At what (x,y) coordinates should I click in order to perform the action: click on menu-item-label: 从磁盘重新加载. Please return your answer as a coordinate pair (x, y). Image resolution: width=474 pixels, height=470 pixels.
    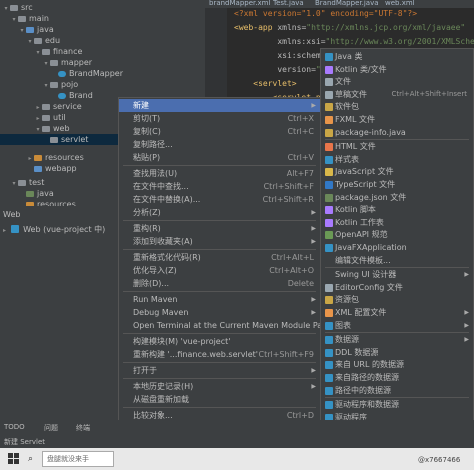
    Looking at the image, I should click on (161, 399).